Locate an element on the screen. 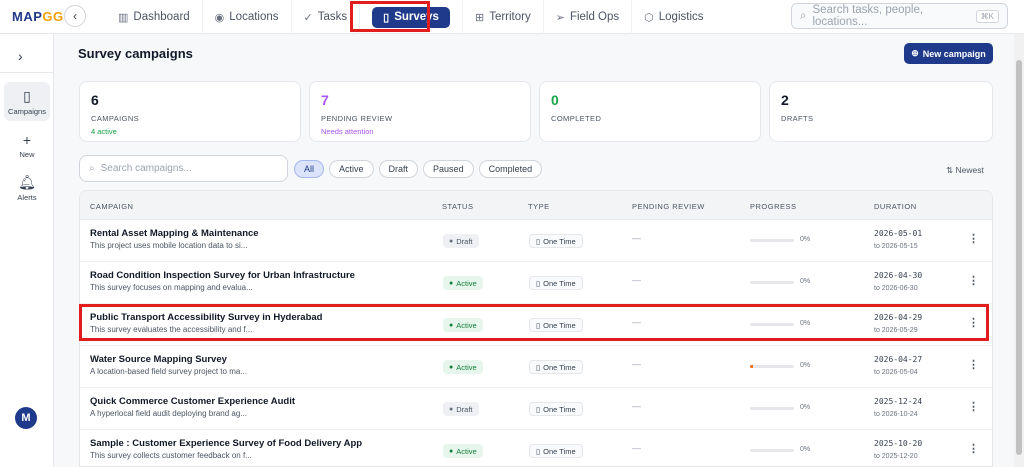 The height and width of the screenshot is (467, 1024). shortcut-hint: ⌘K is located at coordinates (987, 16).